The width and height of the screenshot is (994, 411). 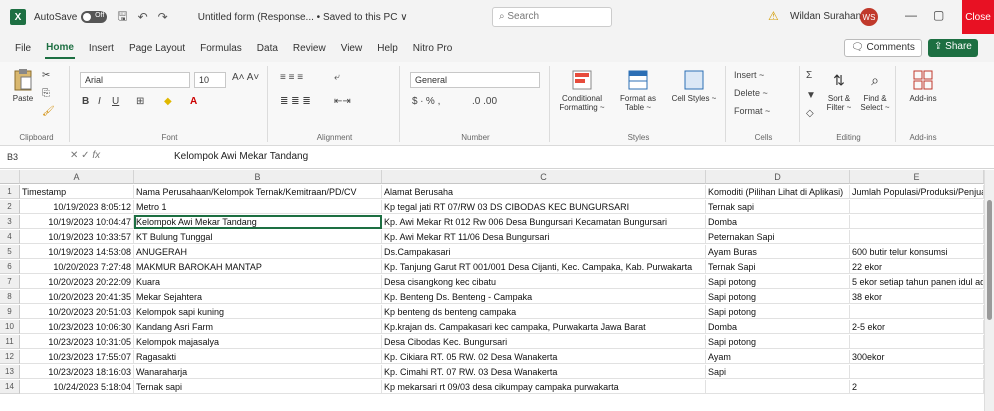 I want to click on close-button: Close, so click(x=978, y=17).